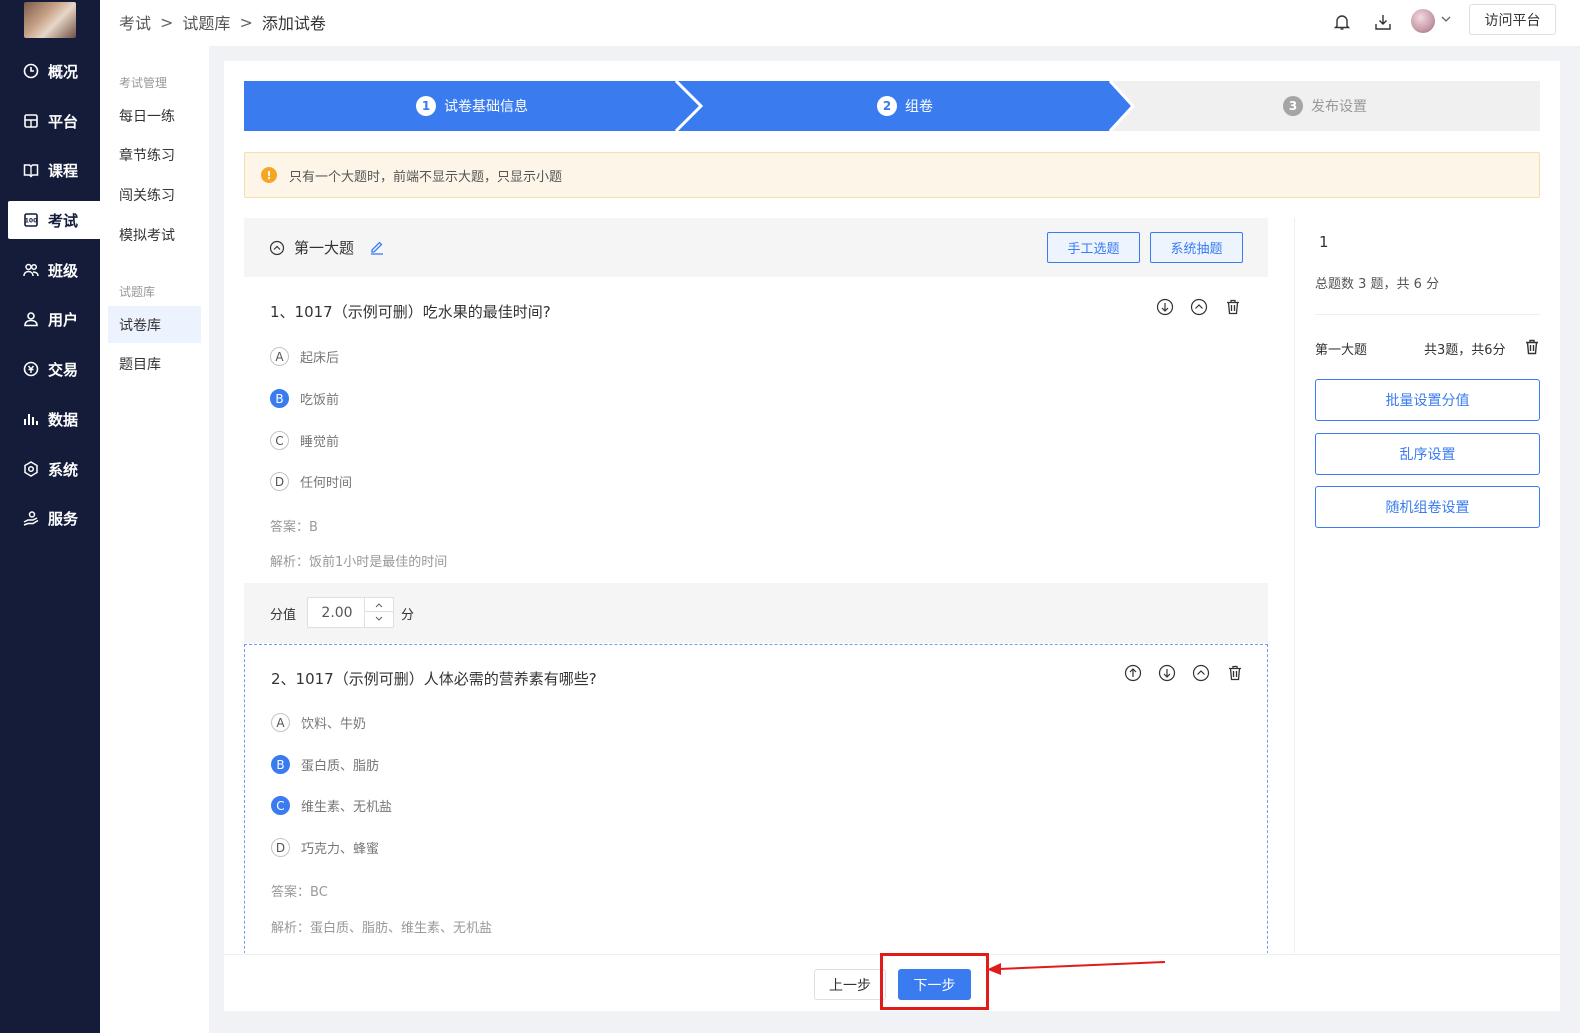 The width and height of the screenshot is (1580, 1033). I want to click on sub-menu: 考试管理 每日一练 章节练习 闯关练习 模拟考试 试题库 试卷库 题目库, so click(154, 539).